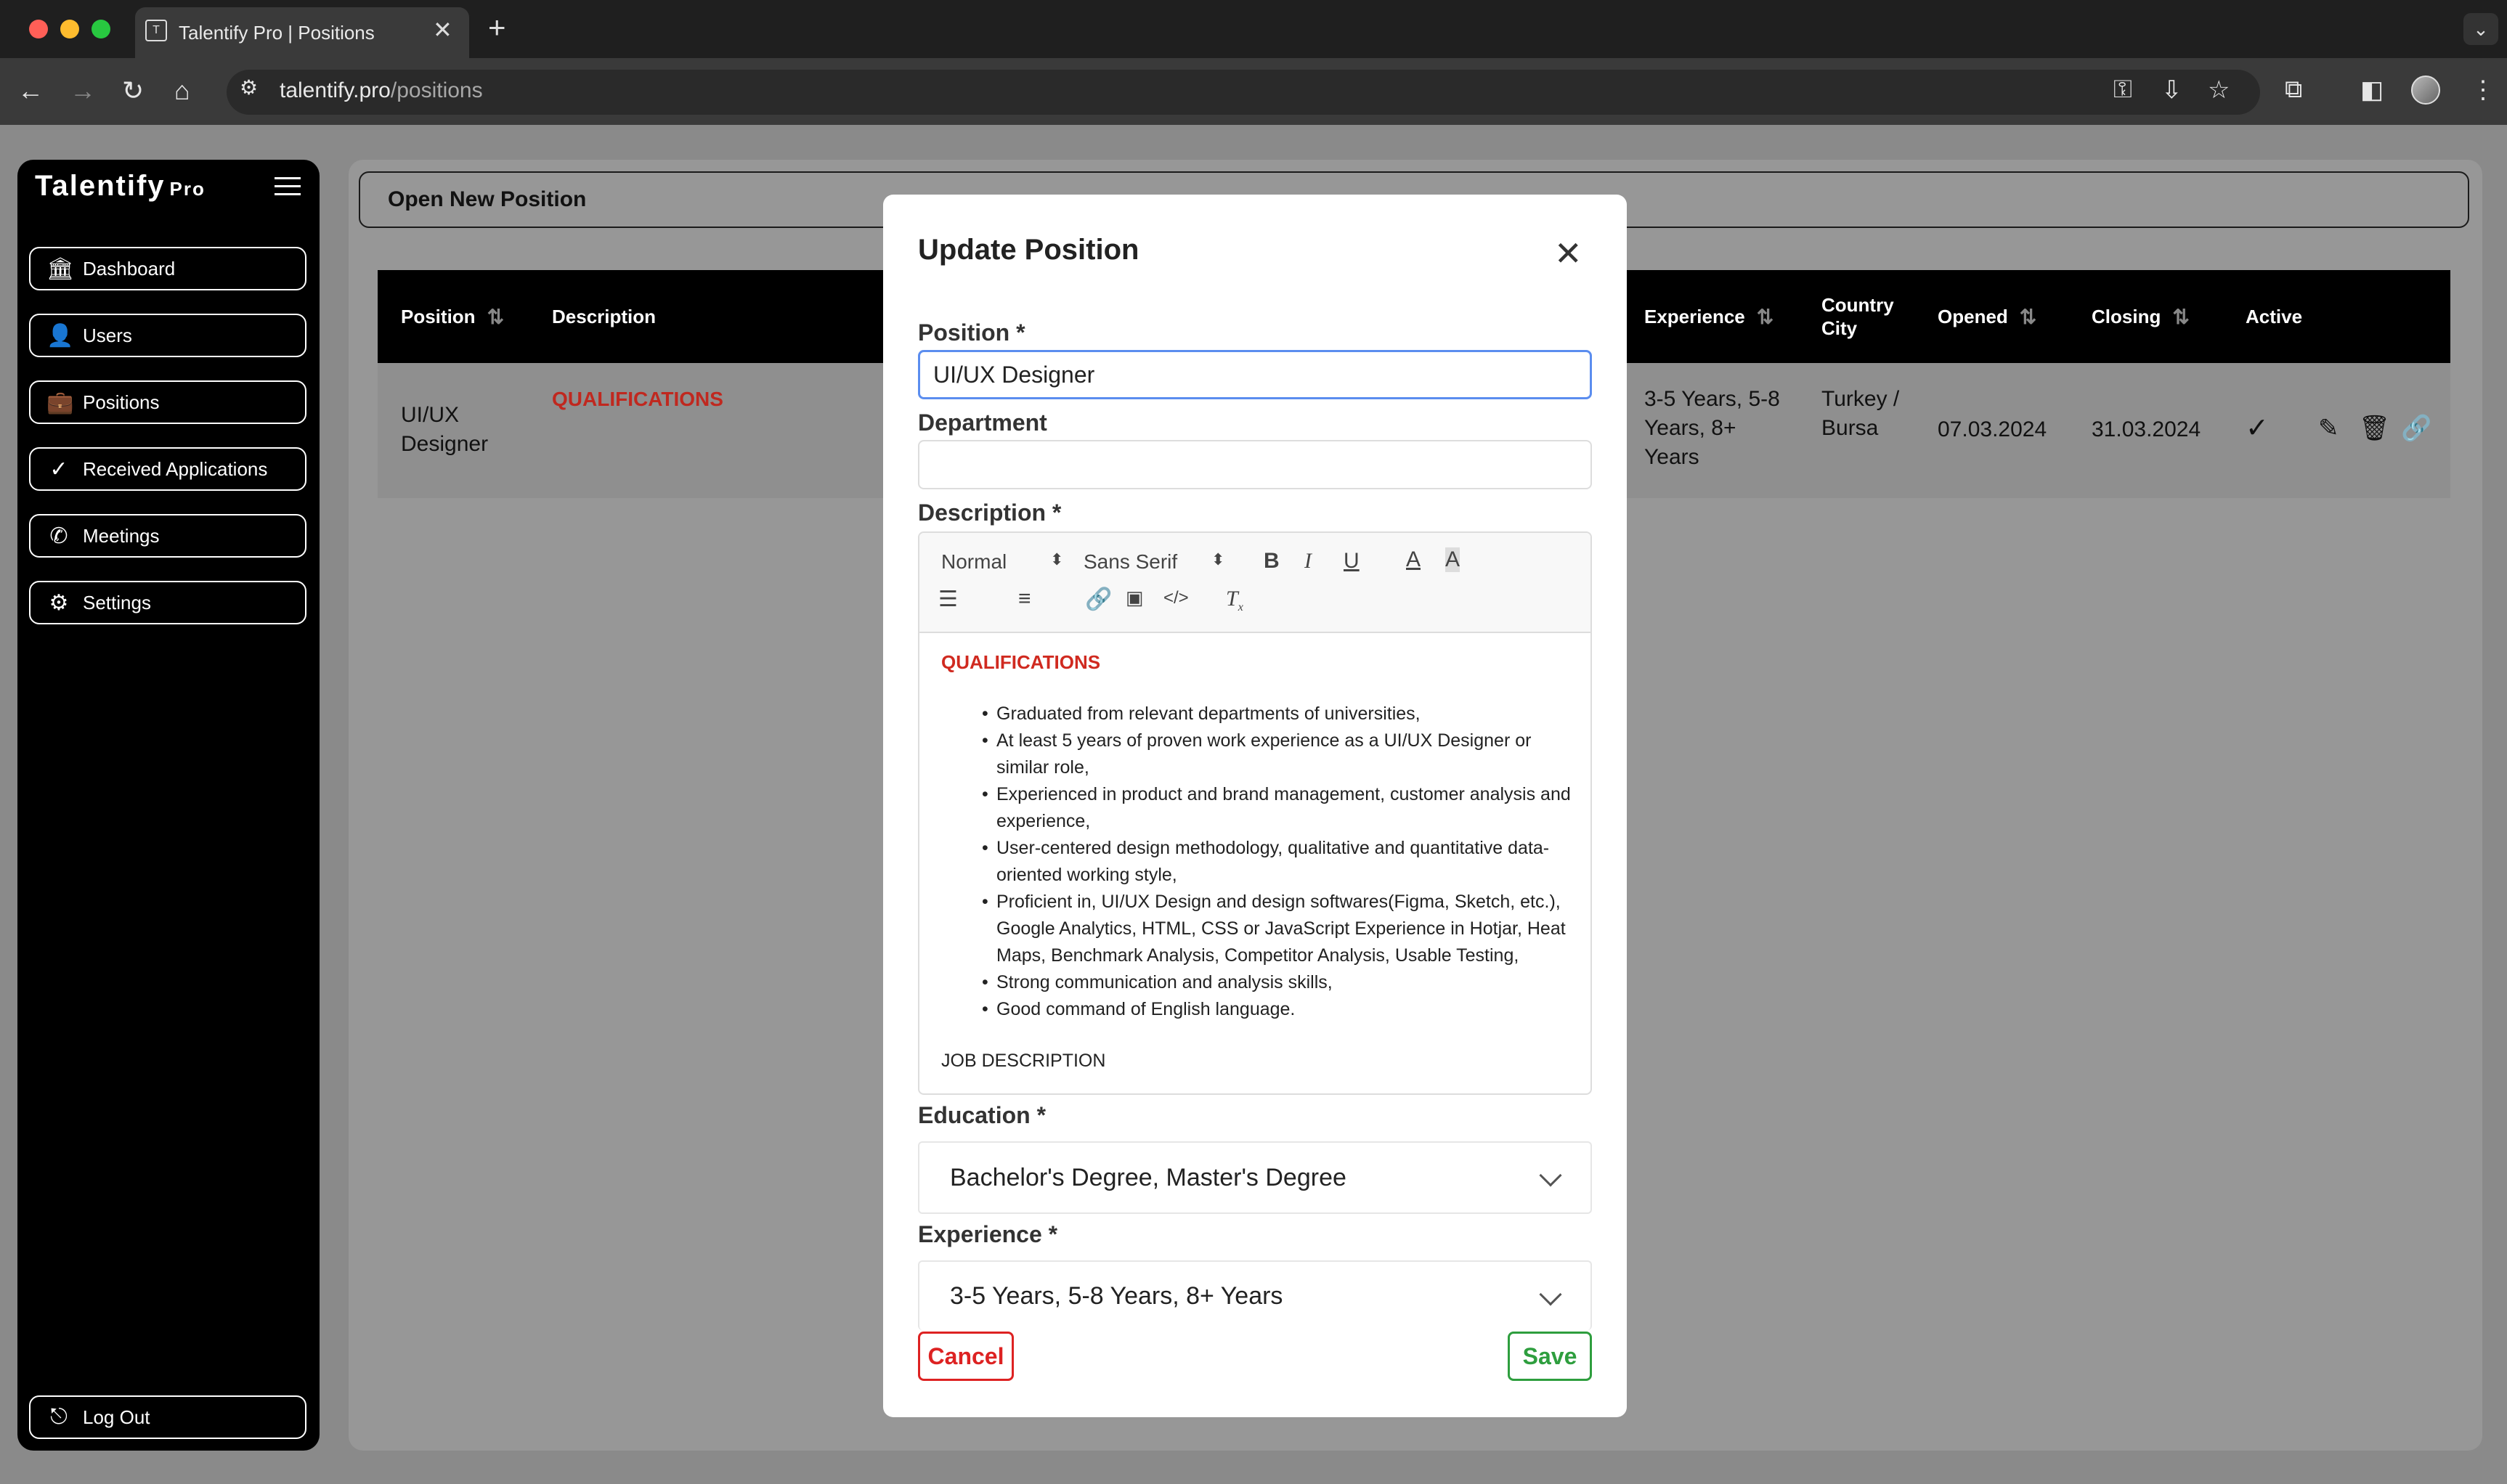 The height and width of the screenshot is (1484, 2507). I want to click on th-active: Active, so click(2275, 316).